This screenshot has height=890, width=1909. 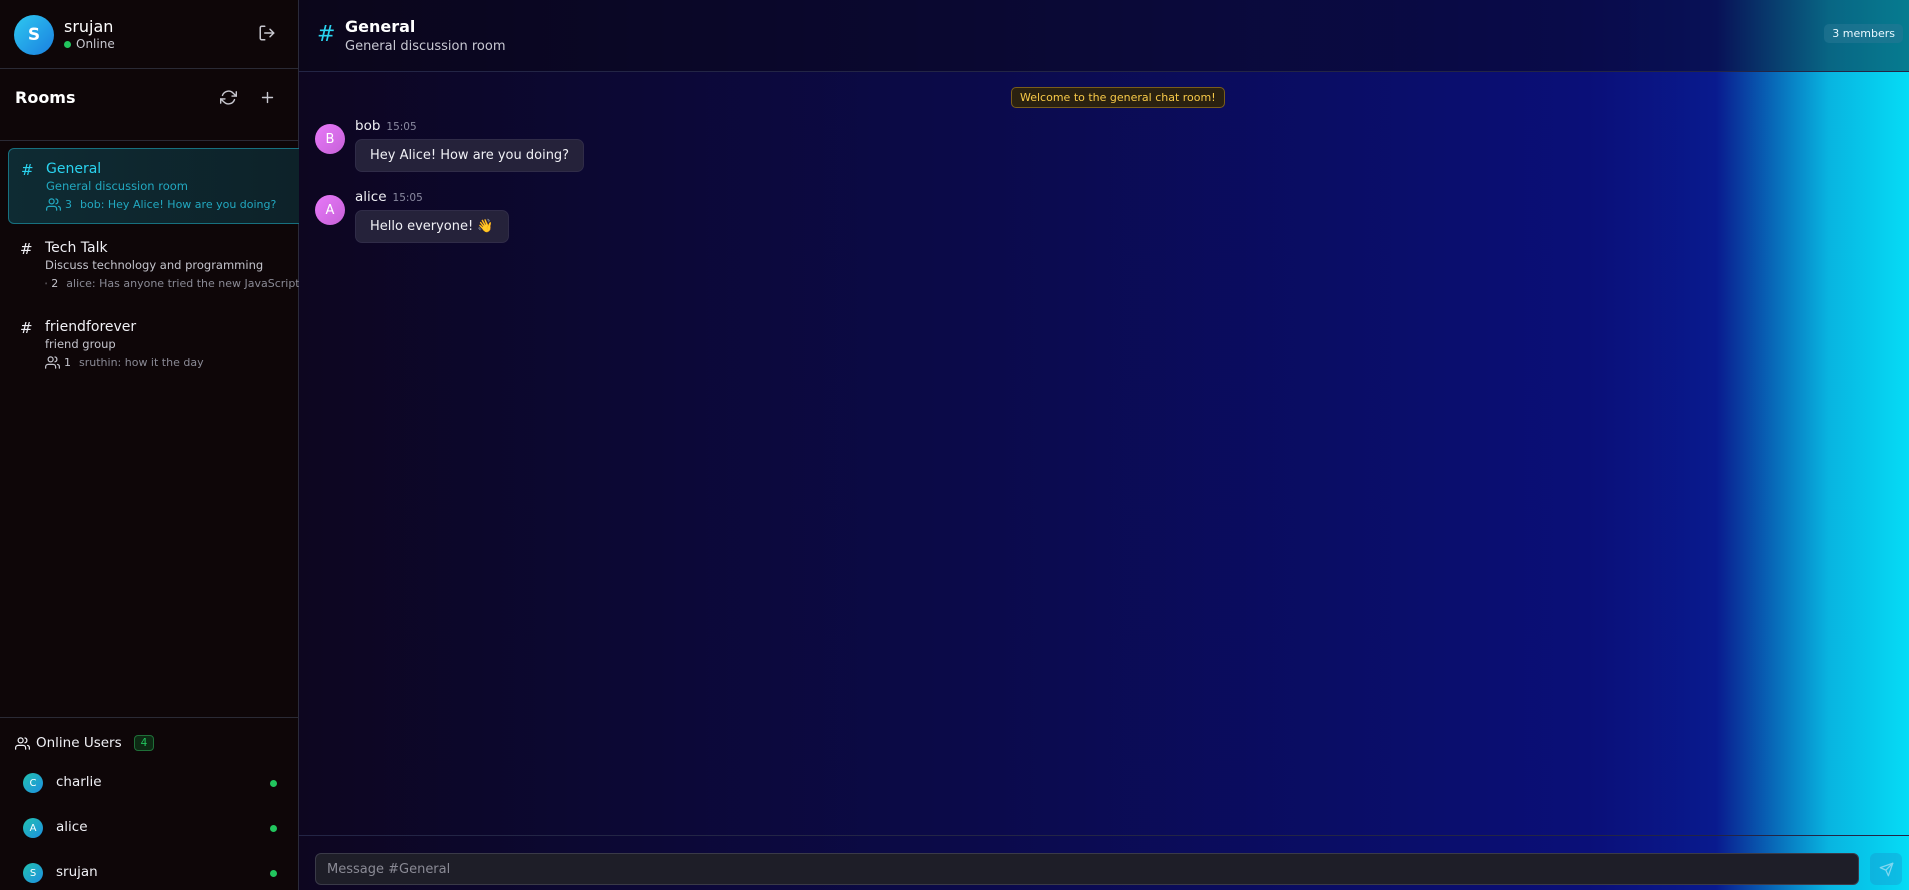 I want to click on message-header: bob 15:05, so click(x=386, y=126).